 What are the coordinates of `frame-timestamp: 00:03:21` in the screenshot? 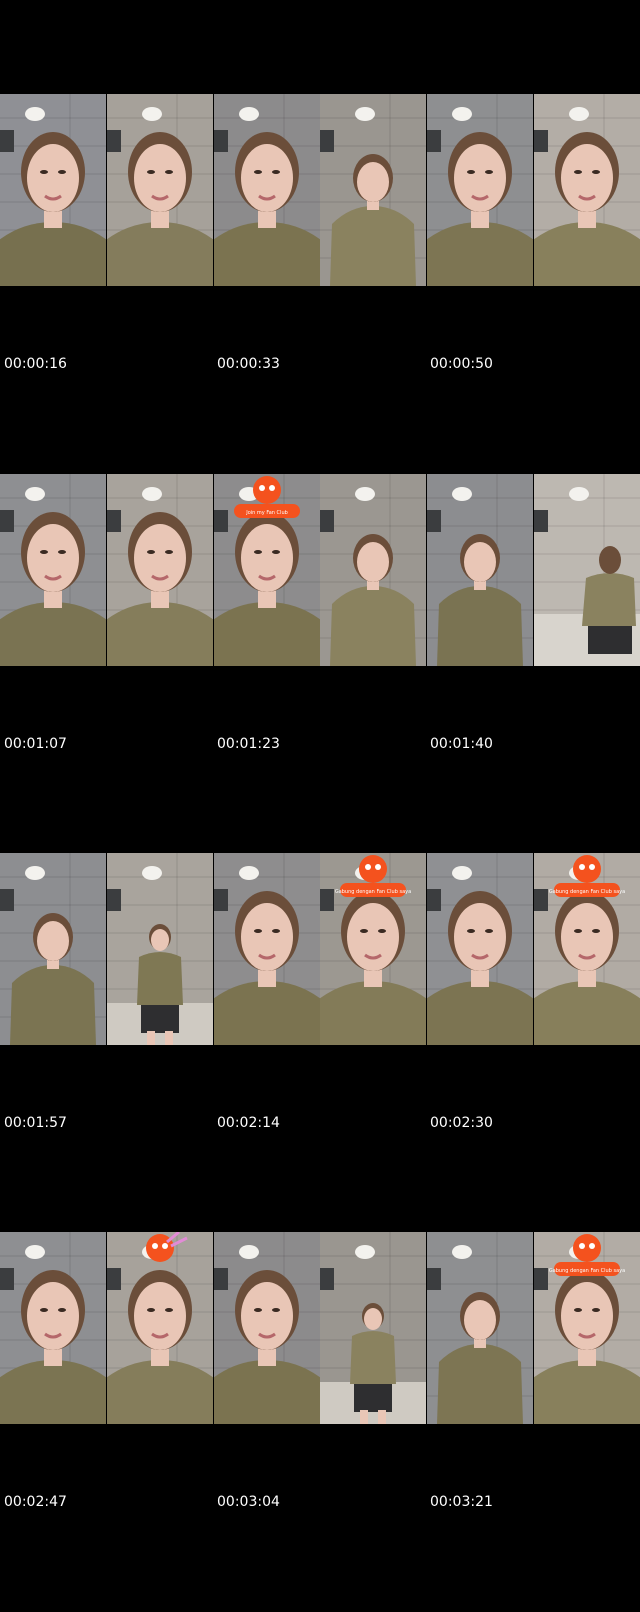 It's located at (461, 1502).